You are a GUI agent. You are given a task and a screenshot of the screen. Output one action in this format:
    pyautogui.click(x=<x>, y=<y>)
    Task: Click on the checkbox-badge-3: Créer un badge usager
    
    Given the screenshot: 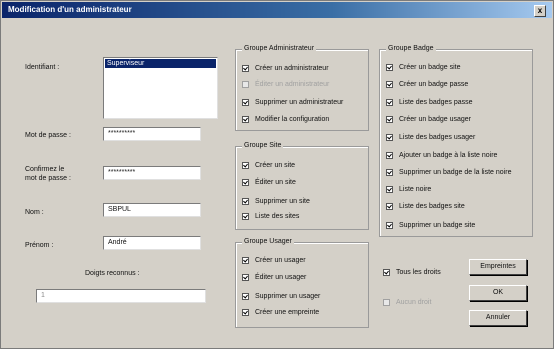 What is the action you would take?
    pyautogui.click(x=428, y=119)
    